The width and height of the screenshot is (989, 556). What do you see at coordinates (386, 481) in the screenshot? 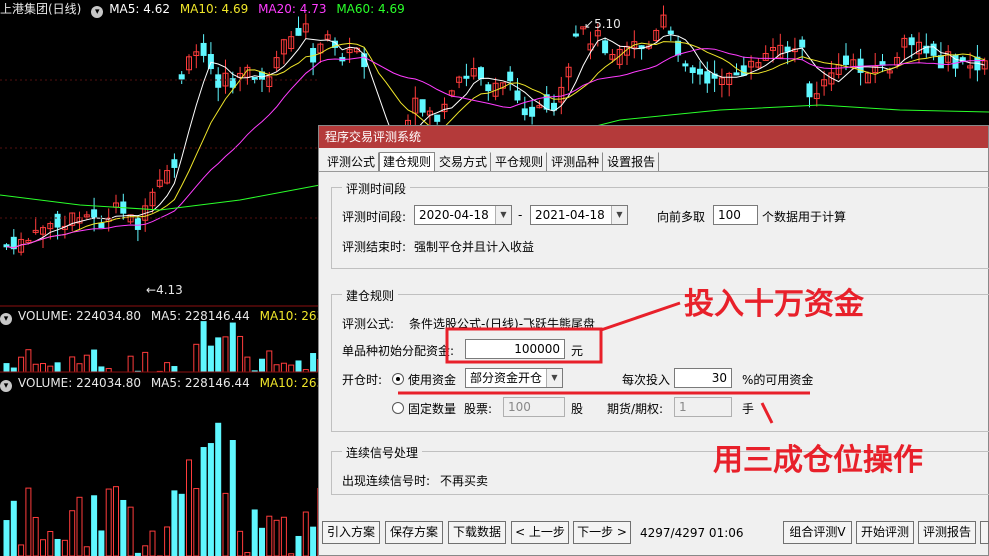
I see `signal-label: 出现连续信号时:` at bounding box center [386, 481].